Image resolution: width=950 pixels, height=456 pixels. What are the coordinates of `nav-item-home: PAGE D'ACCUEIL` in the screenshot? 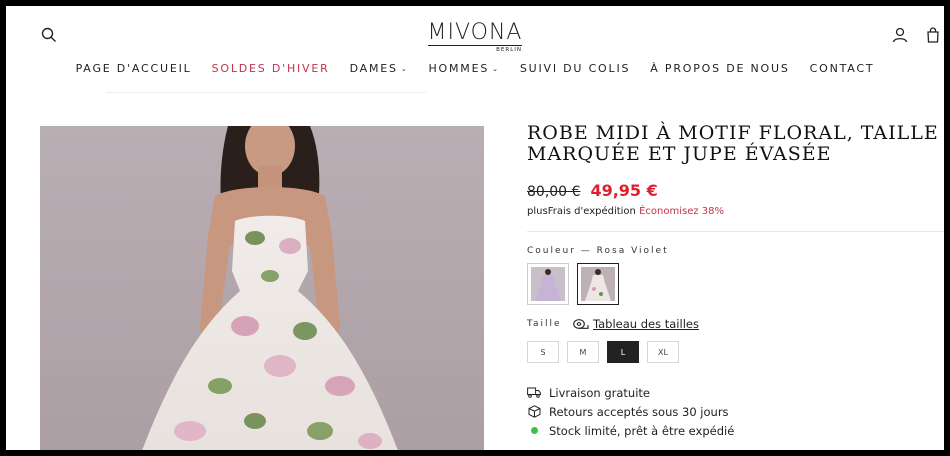 It's located at (134, 68).